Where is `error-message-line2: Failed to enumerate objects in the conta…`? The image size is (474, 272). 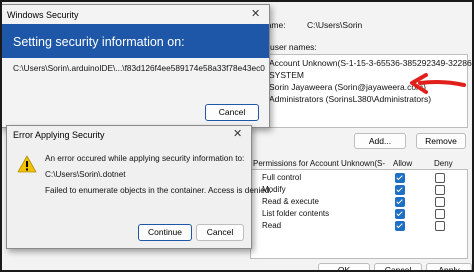 error-message-line2: Failed to enumerate objects in the conta… is located at coordinates (158, 190).